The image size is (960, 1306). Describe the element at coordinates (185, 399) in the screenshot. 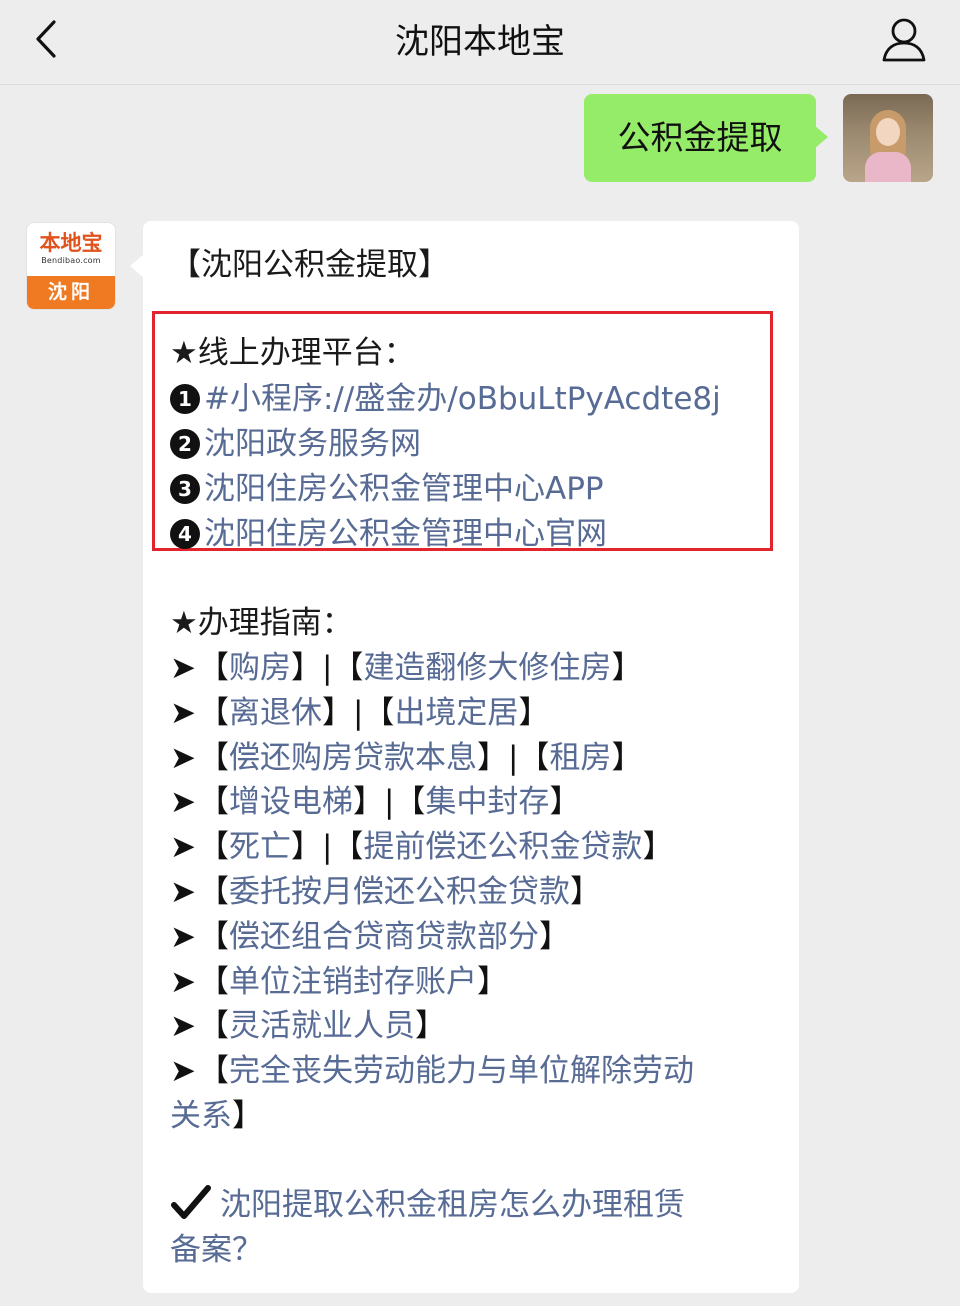

I see `number-badge: 1` at that location.